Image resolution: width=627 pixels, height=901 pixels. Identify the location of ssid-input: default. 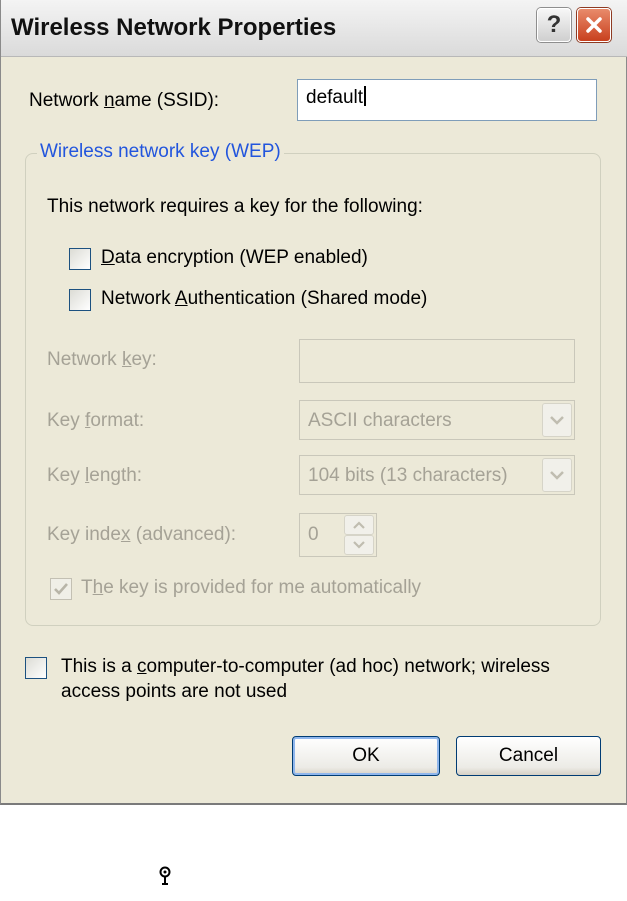
(447, 100).